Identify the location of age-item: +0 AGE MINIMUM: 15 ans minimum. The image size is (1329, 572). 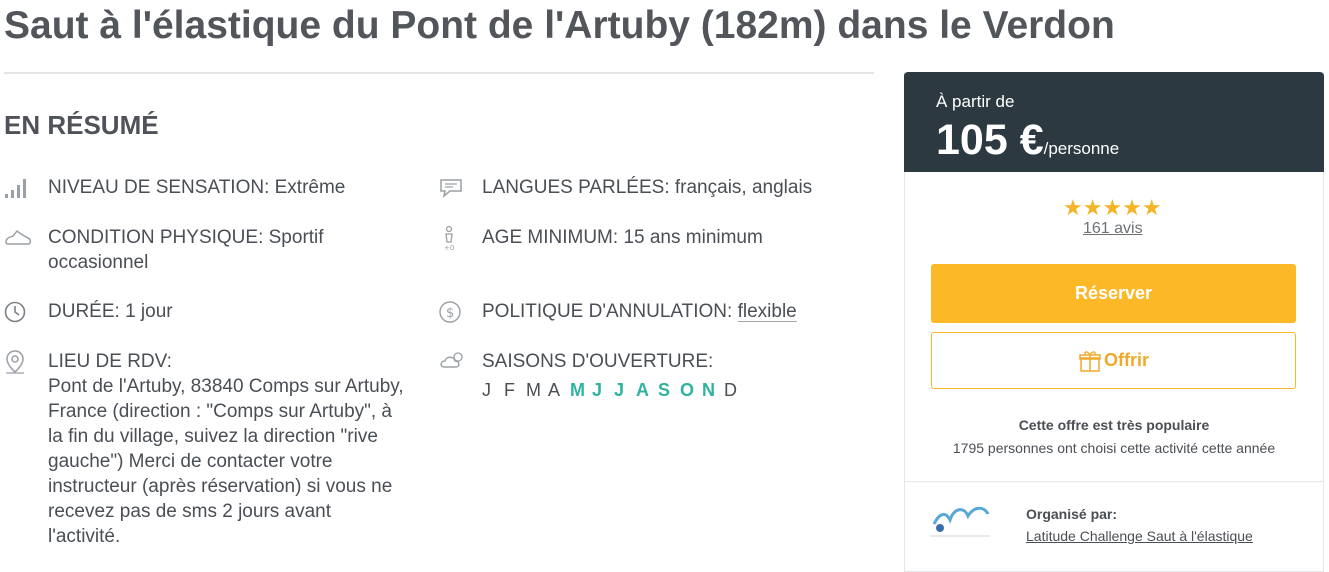
(658, 238).